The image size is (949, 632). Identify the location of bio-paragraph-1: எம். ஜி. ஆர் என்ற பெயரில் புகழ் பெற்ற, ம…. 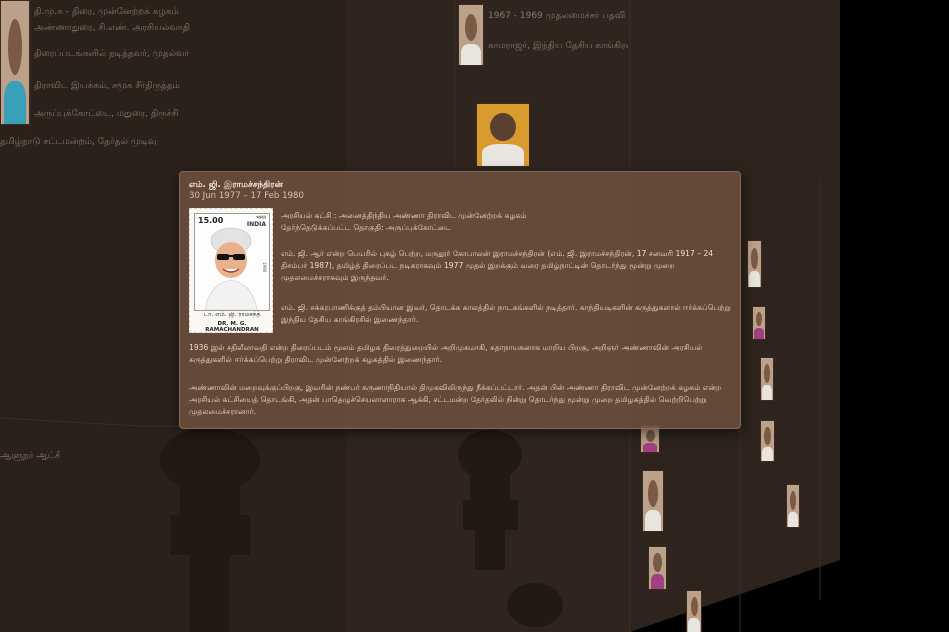
(497, 265).